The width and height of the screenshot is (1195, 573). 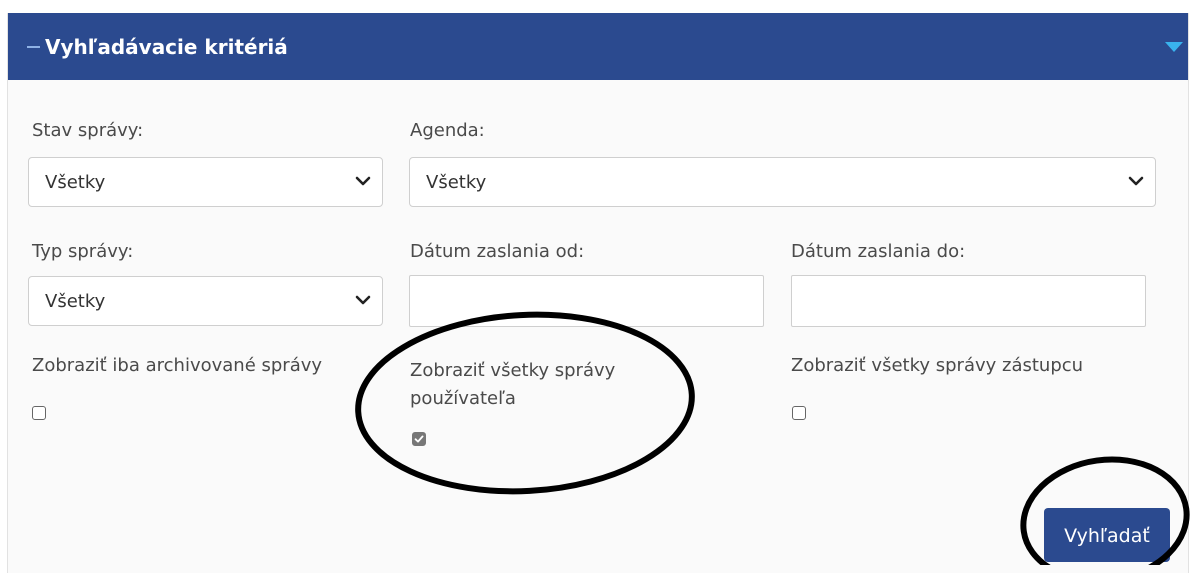 What do you see at coordinates (205, 301) in the screenshot?
I see `typ-spravy-select: Všetky` at bounding box center [205, 301].